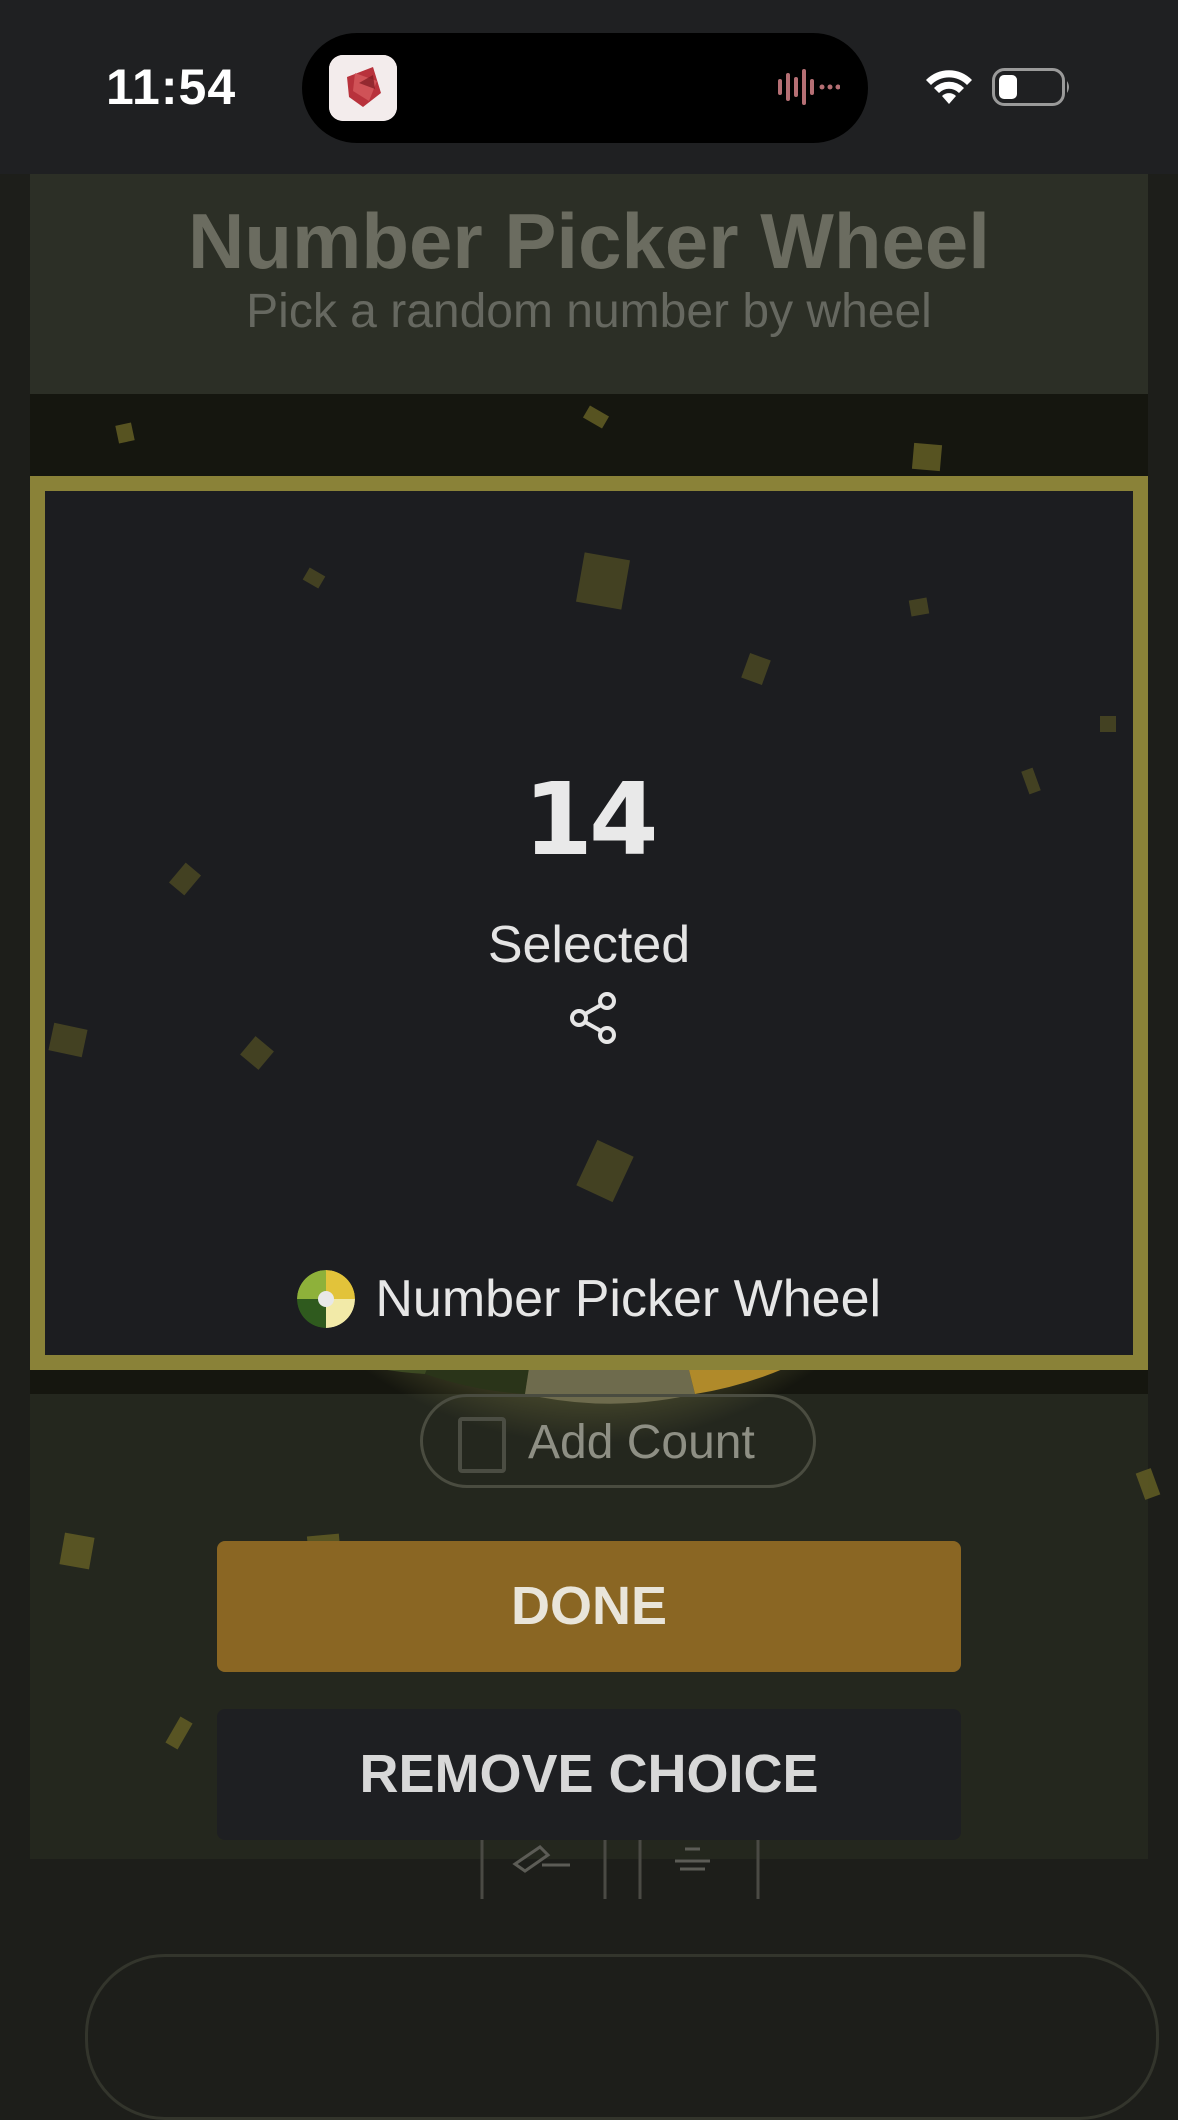 Image resolution: width=1178 pixels, height=2120 pixels. What do you see at coordinates (589, 945) in the screenshot?
I see `result-label: Selected` at bounding box center [589, 945].